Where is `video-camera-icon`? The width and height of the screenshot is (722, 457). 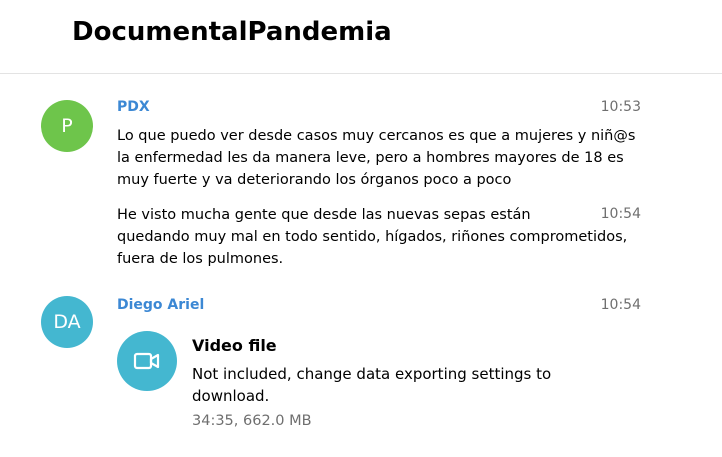
video-camera-icon is located at coordinates (146, 361).